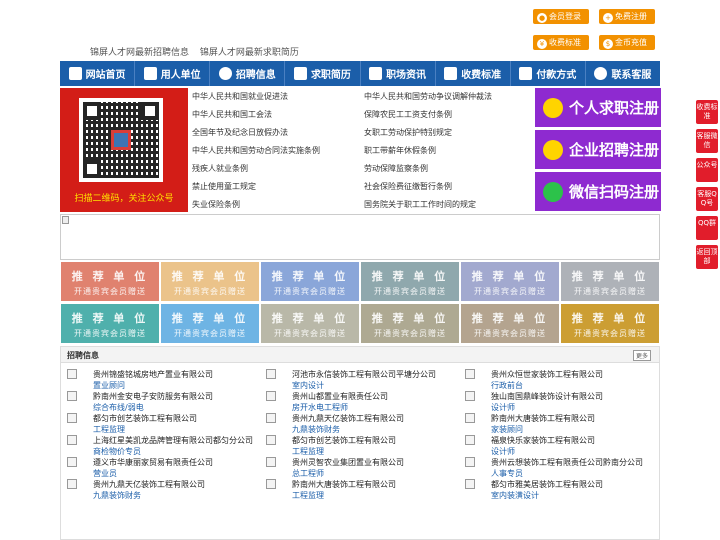 The image size is (720, 540). What do you see at coordinates (240, 96) in the screenshot?
I see `law-link: 中华人民共和国就业促进法` at bounding box center [240, 96].